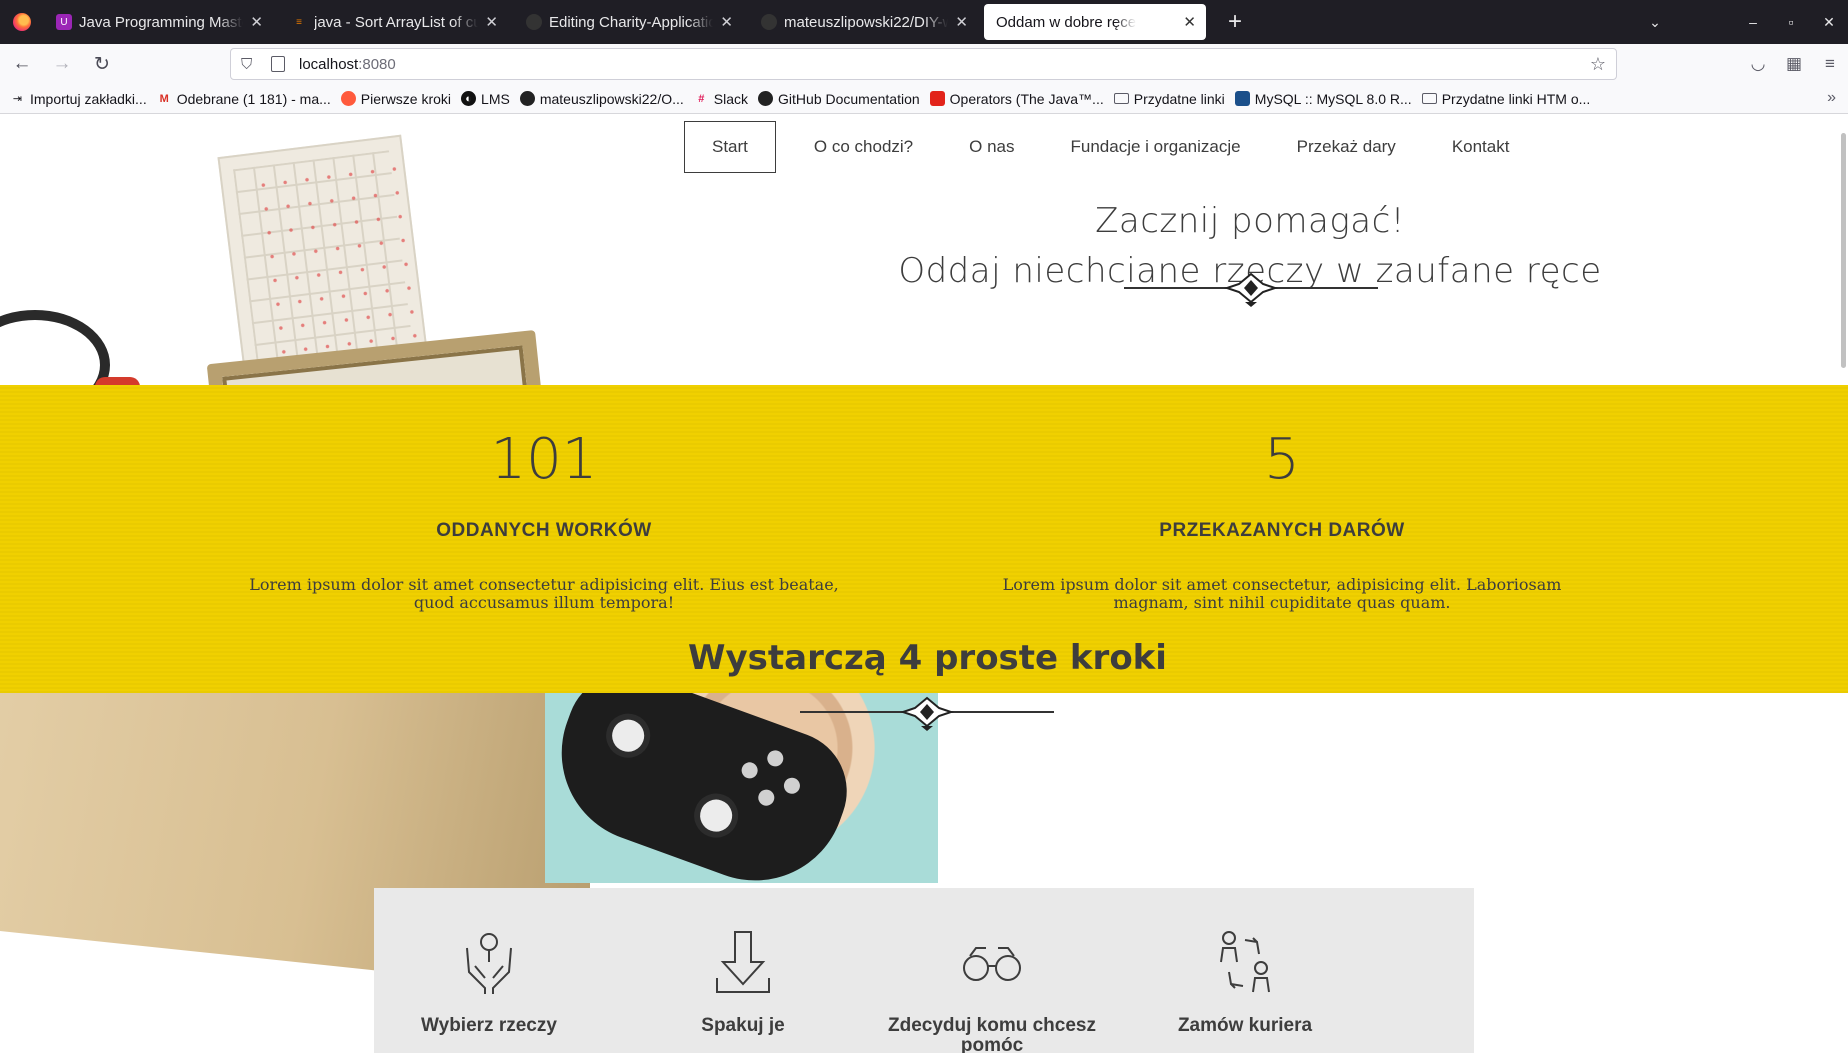  What do you see at coordinates (730, 147) in the screenshot?
I see `menu-item-start: Start` at bounding box center [730, 147].